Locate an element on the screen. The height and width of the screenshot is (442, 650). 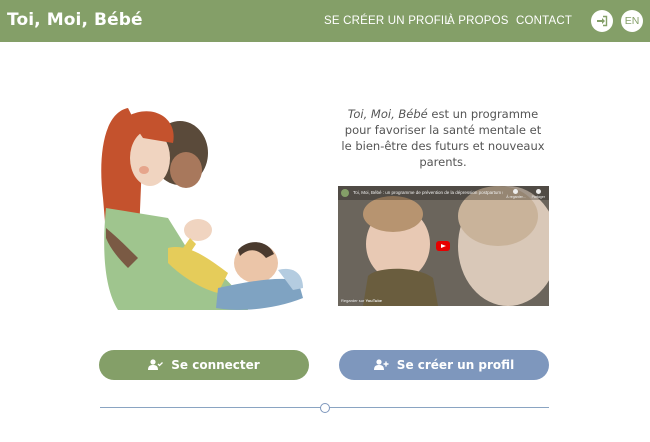
create-profile-button: Se créer un profil is located at coordinates (444, 365).